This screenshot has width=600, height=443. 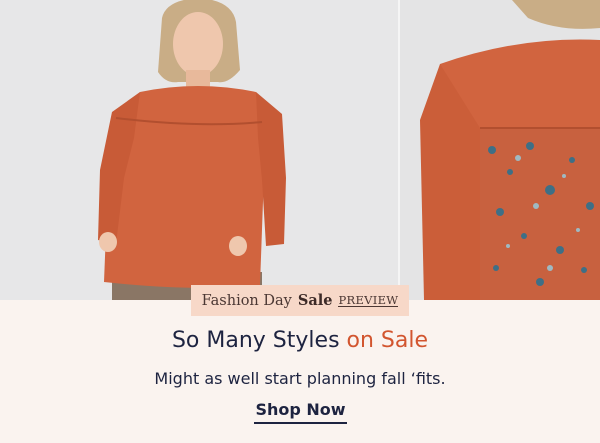 What do you see at coordinates (368, 300) in the screenshot?
I see `badge-preview-tag: PREVIEW` at bounding box center [368, 300].